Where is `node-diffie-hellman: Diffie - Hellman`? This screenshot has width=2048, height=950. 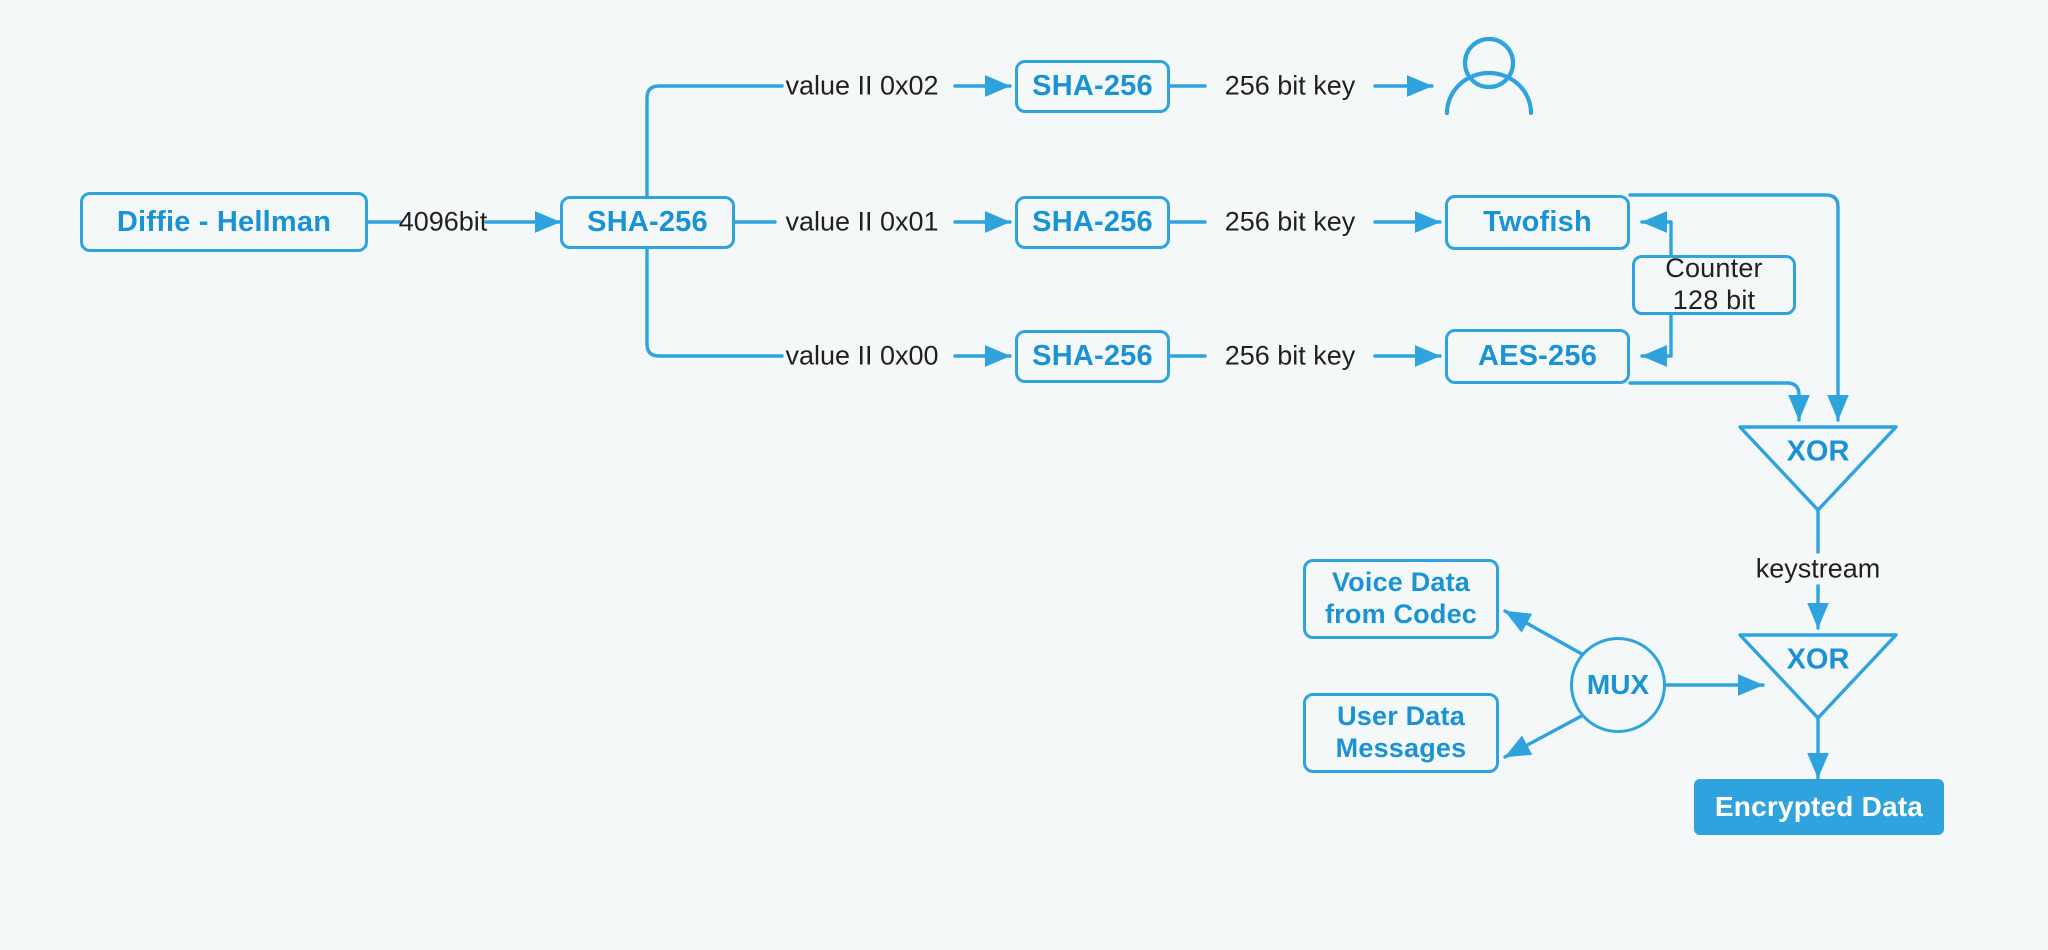 node-diffie-hellman: Diffie - Hellman is located at coordinates (224, 222).